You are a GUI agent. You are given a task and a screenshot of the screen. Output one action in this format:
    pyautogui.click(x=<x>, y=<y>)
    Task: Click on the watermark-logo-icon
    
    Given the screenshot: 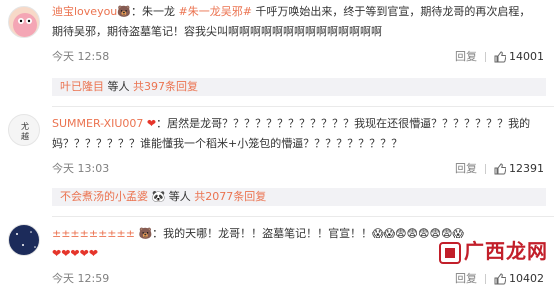 What is the action you would take?
    pyautogui.click(x=450, y=252)
    